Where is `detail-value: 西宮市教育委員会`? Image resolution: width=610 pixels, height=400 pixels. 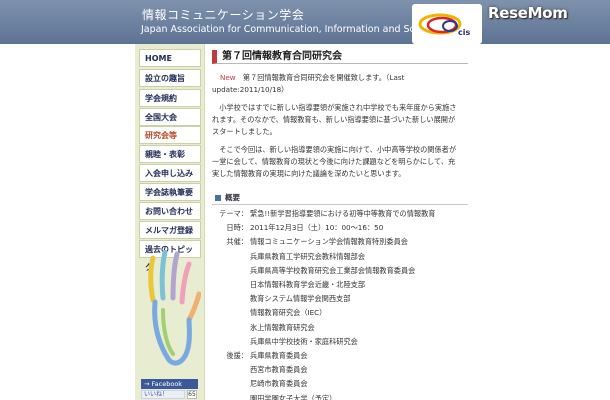 detail-value: 西宮市教育委員会 is located at coordinates (279, 370).